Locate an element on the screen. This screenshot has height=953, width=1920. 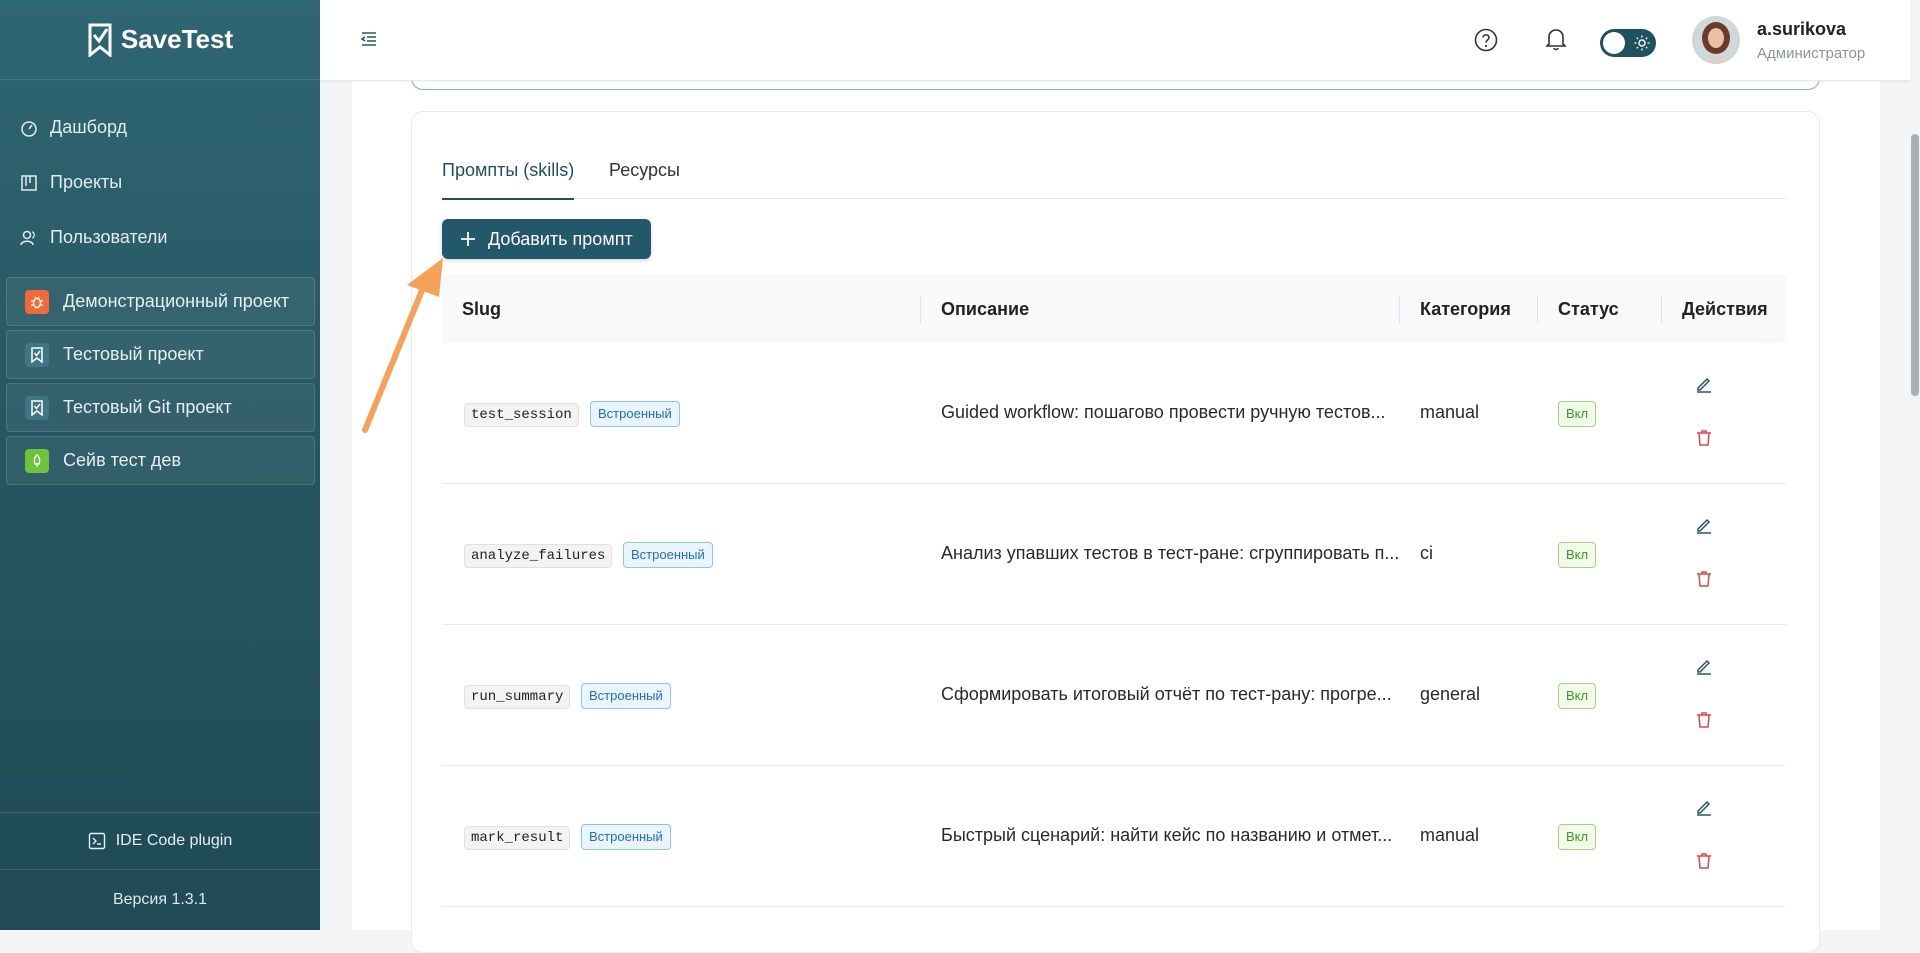
slug-code: analyze_failures is located at coordinates (538, 556).